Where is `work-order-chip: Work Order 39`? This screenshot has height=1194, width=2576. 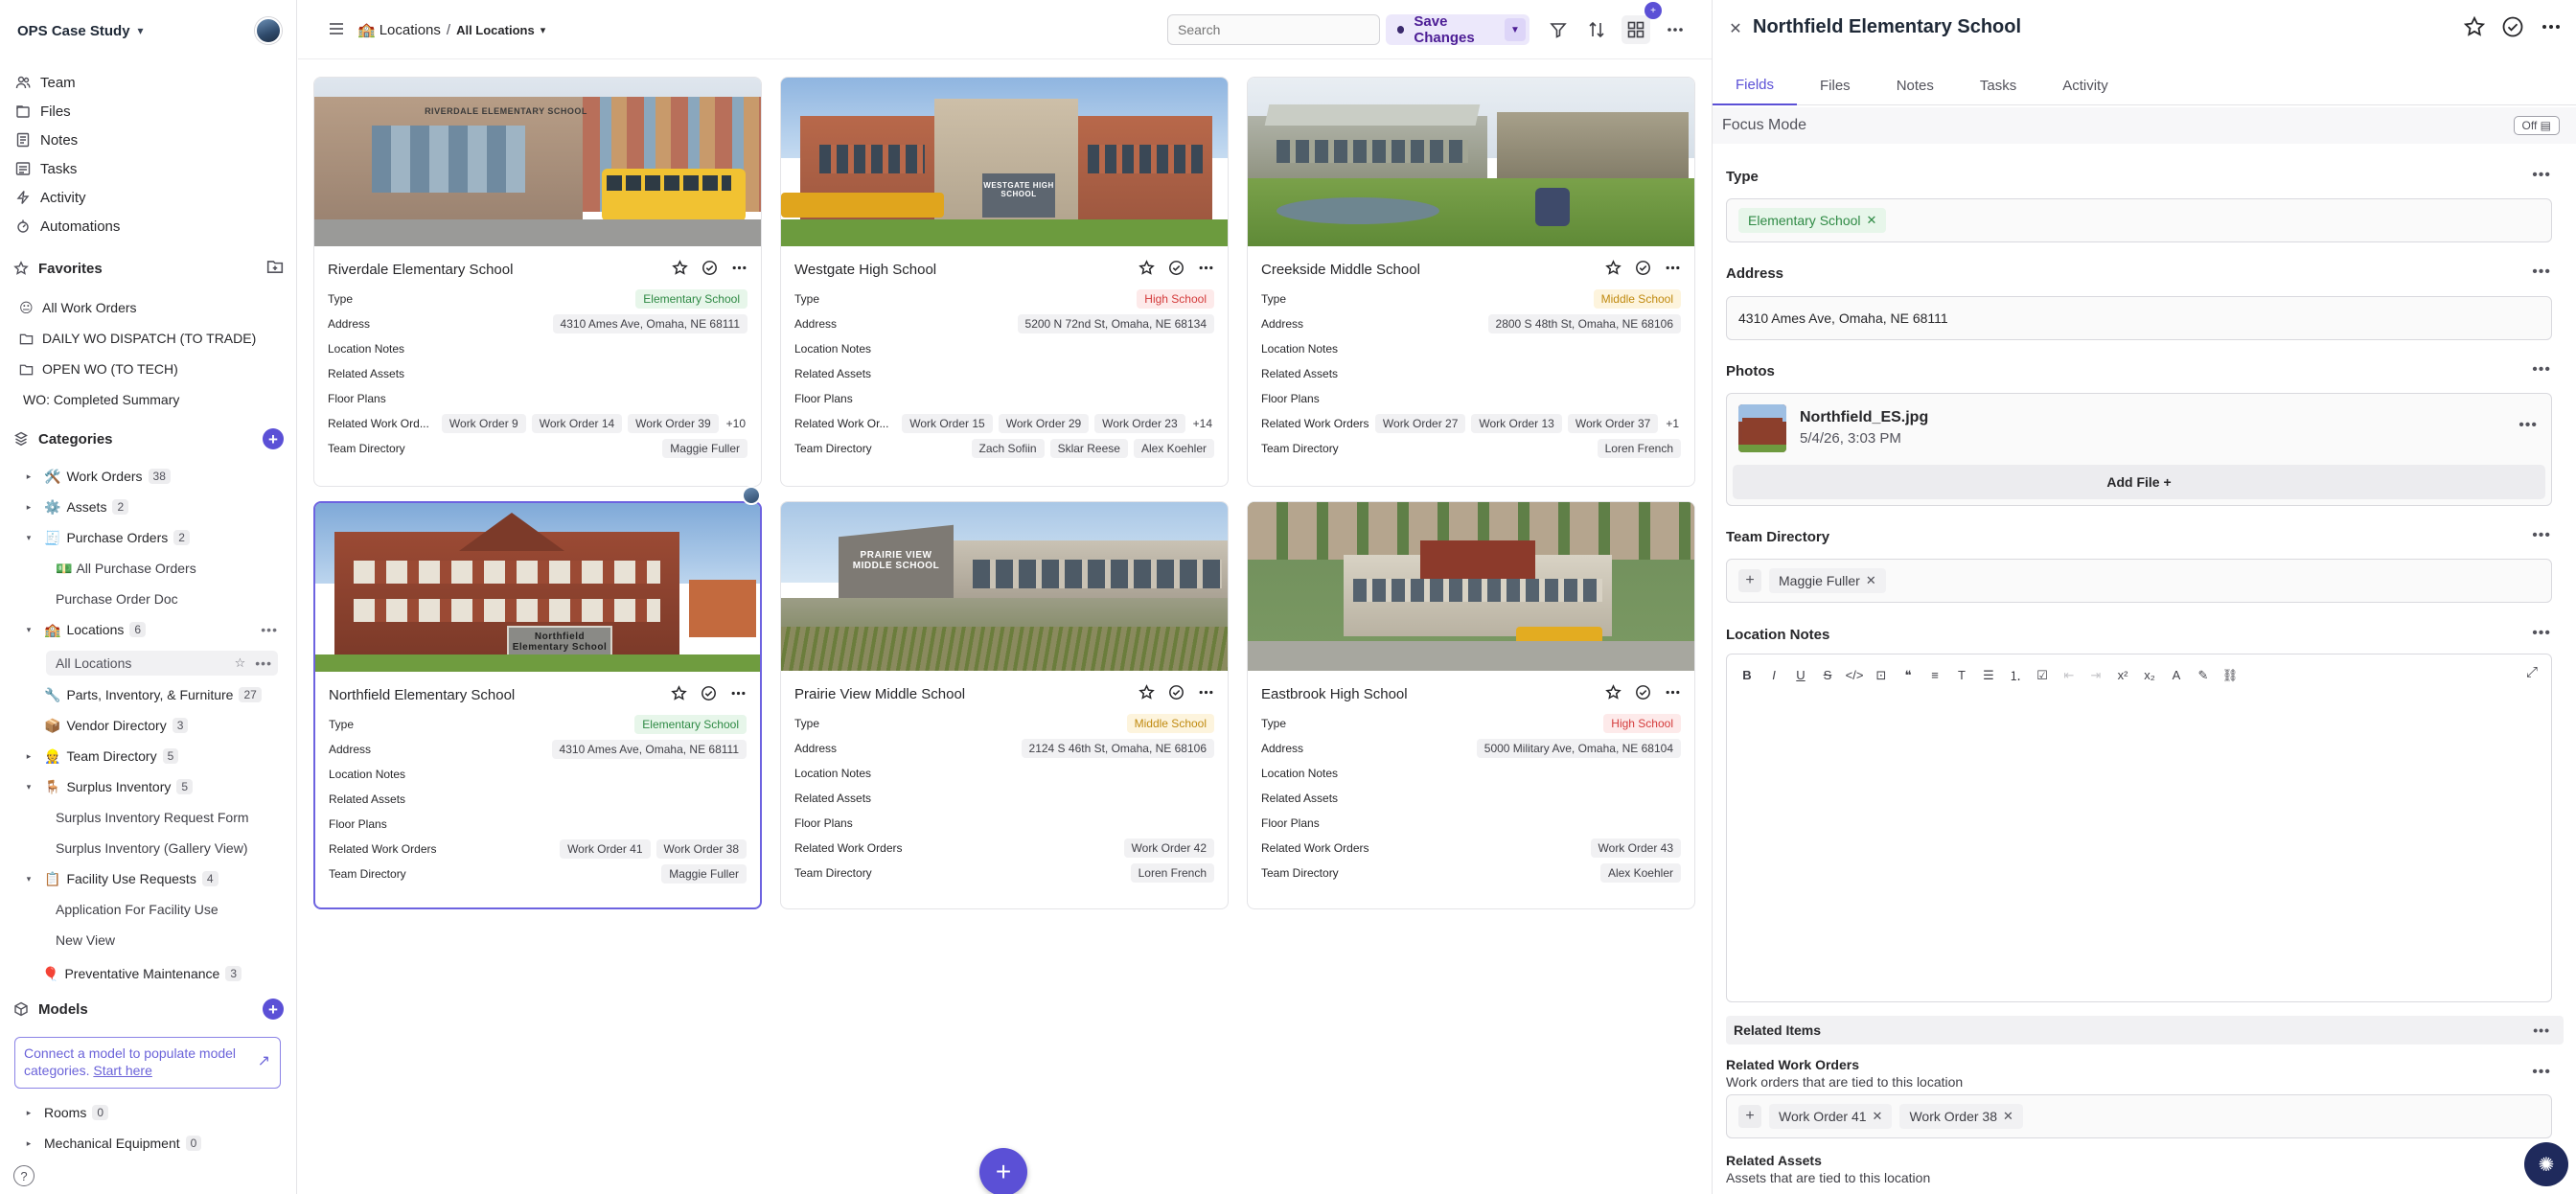
work-order-chip: Work Order 39 is located at coordinates (673, 424).